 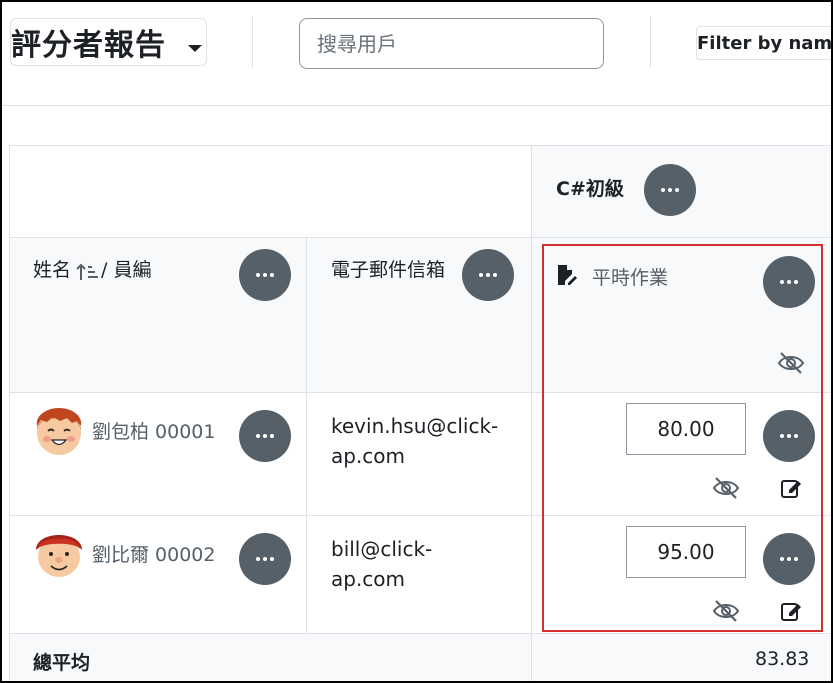 What do you see at coordinates (52, 268) in the screenshot?
I see `name-column-label: 姓名` at bounding box center [52, 268].